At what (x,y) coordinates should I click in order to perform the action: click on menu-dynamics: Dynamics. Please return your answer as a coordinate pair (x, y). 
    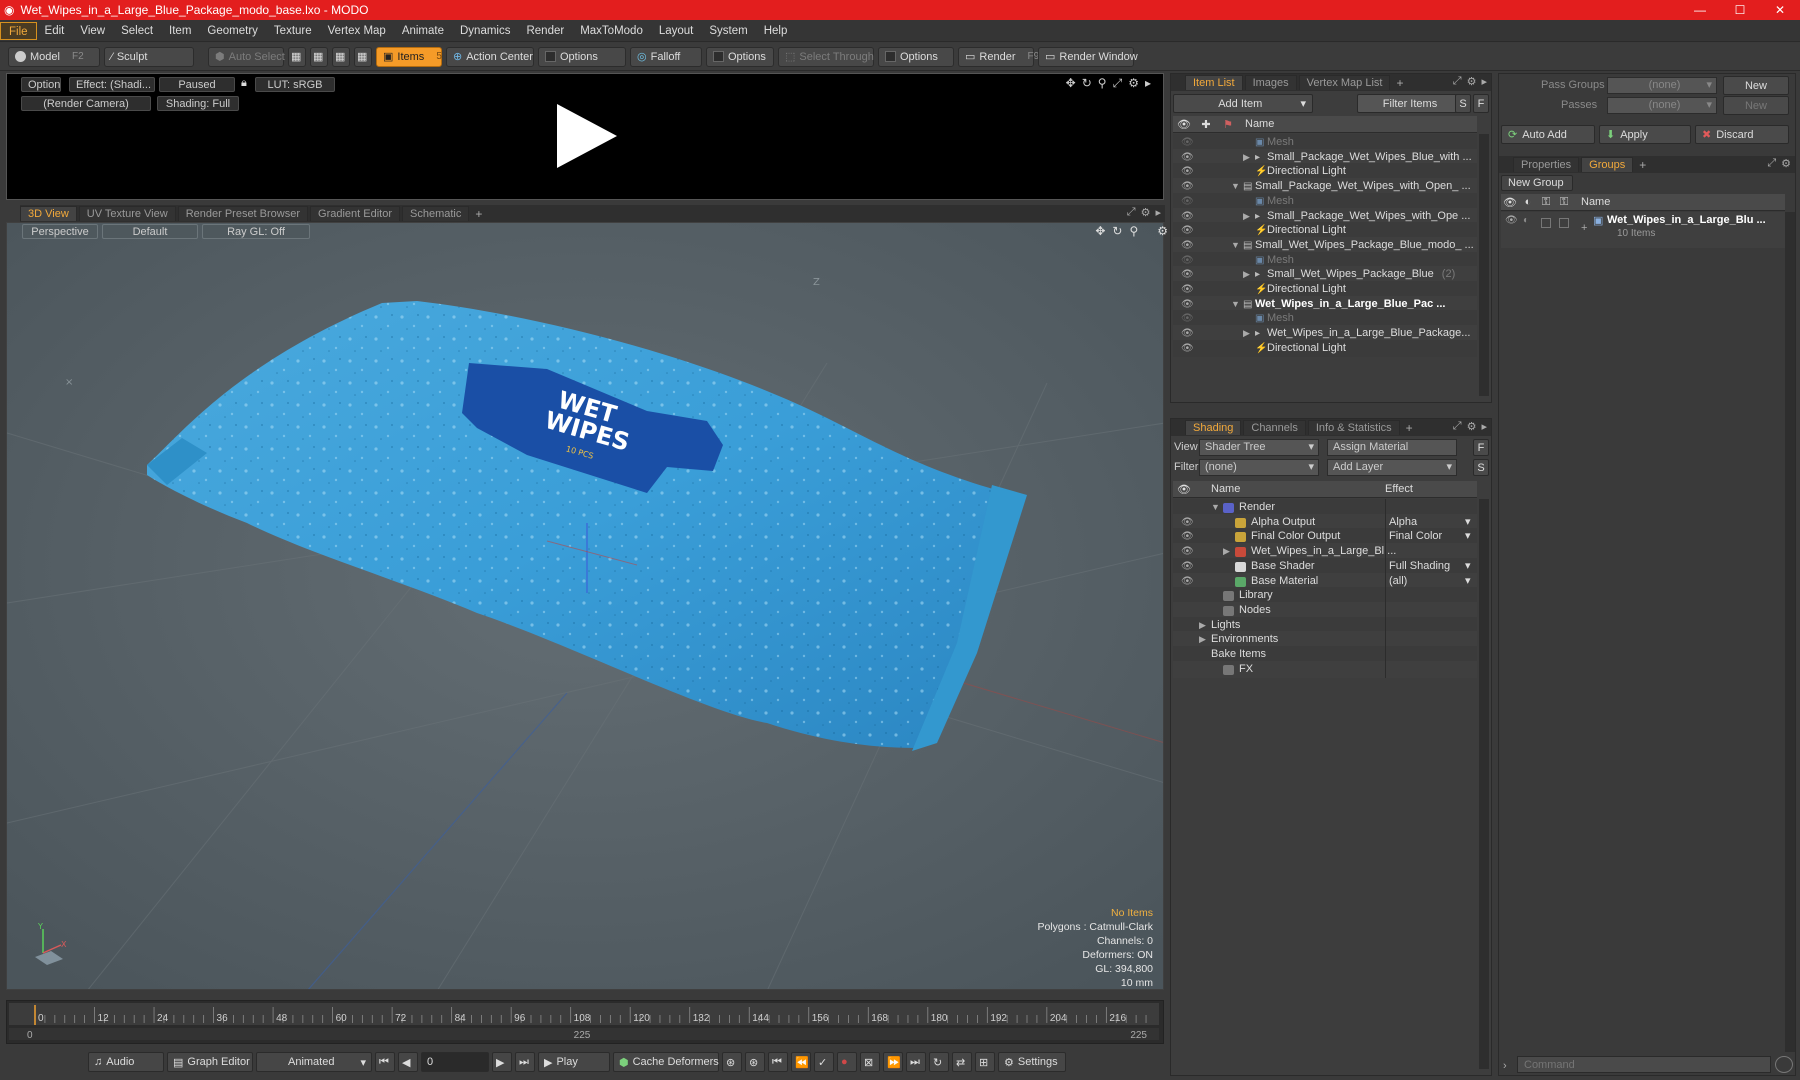
    Looking at the image, I should click on (485, 31).